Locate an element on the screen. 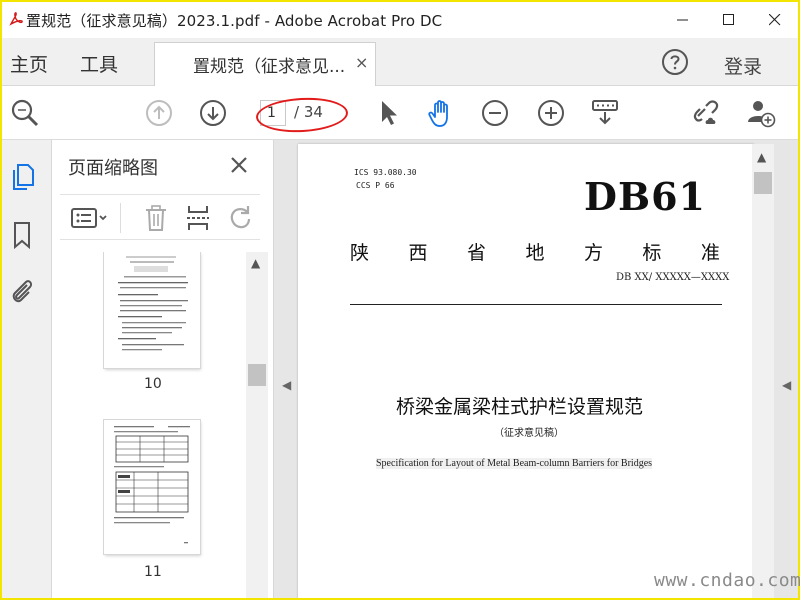  acrobat-app-icon is located at coordinates (16, 19).